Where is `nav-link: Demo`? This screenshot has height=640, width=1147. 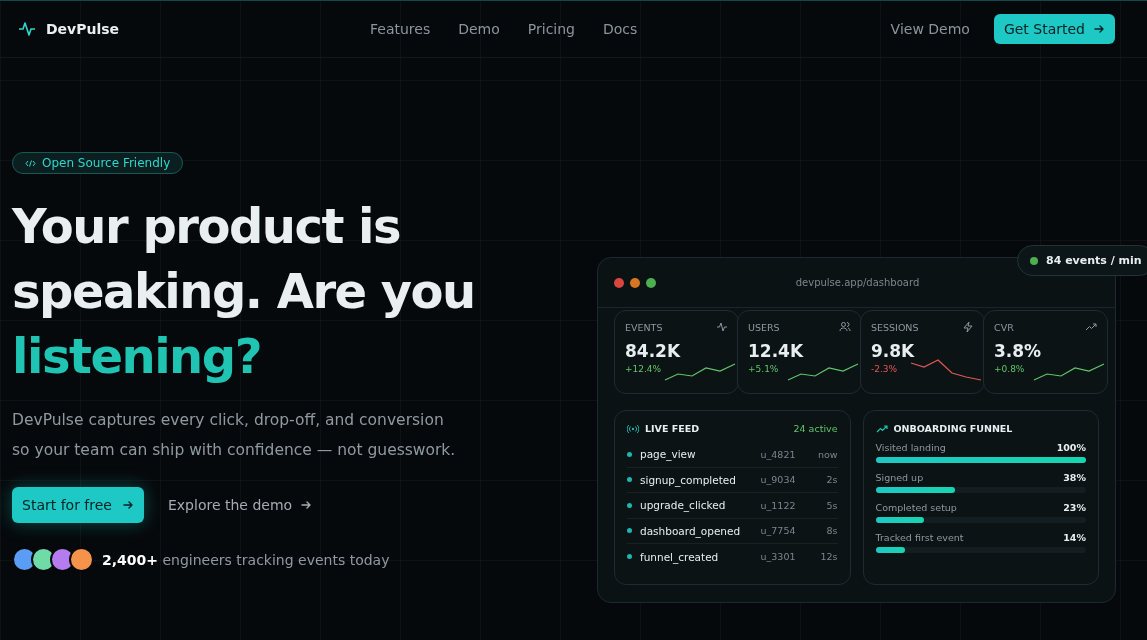 nav-link: Demo is located at coordinates (479, 29).